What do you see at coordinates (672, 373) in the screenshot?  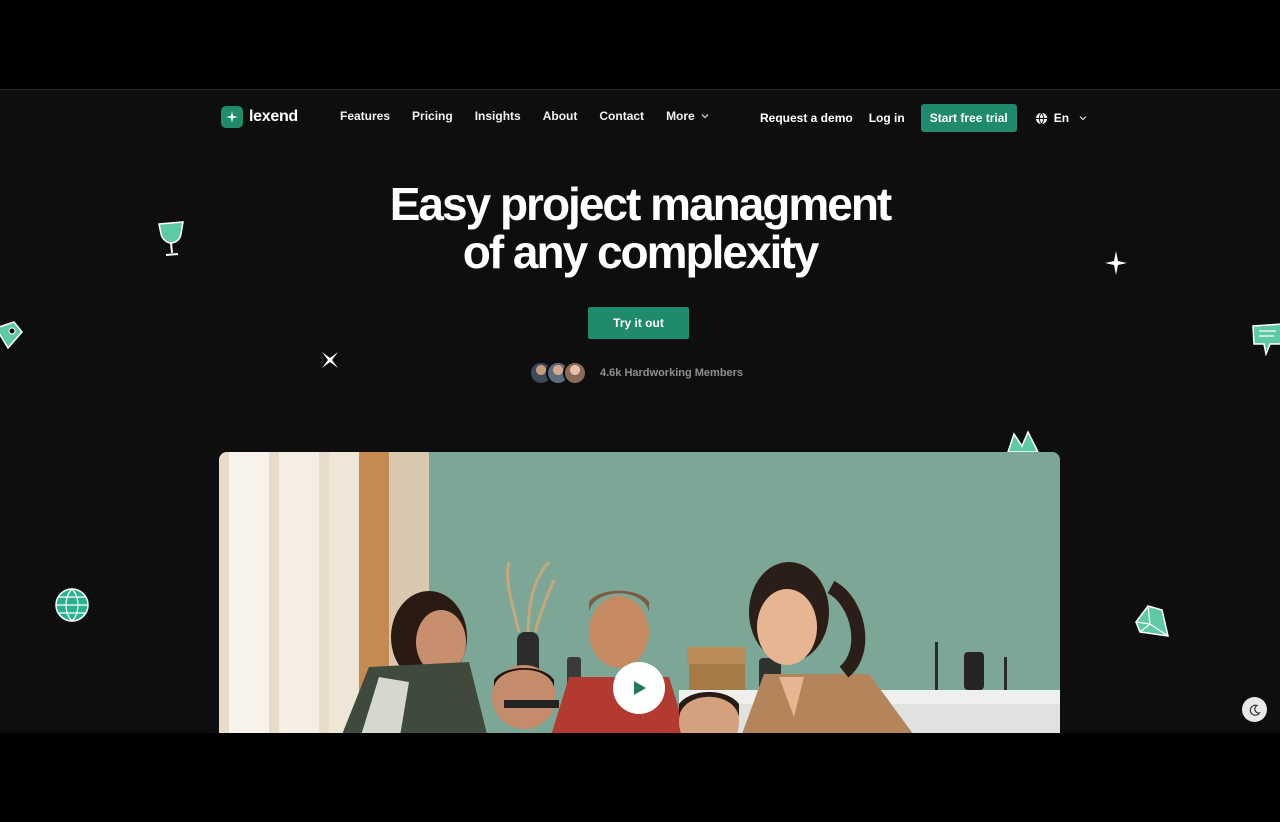 I see `members-count-text: 4.6k Hardworking Members` at bounding box center [672, 373].